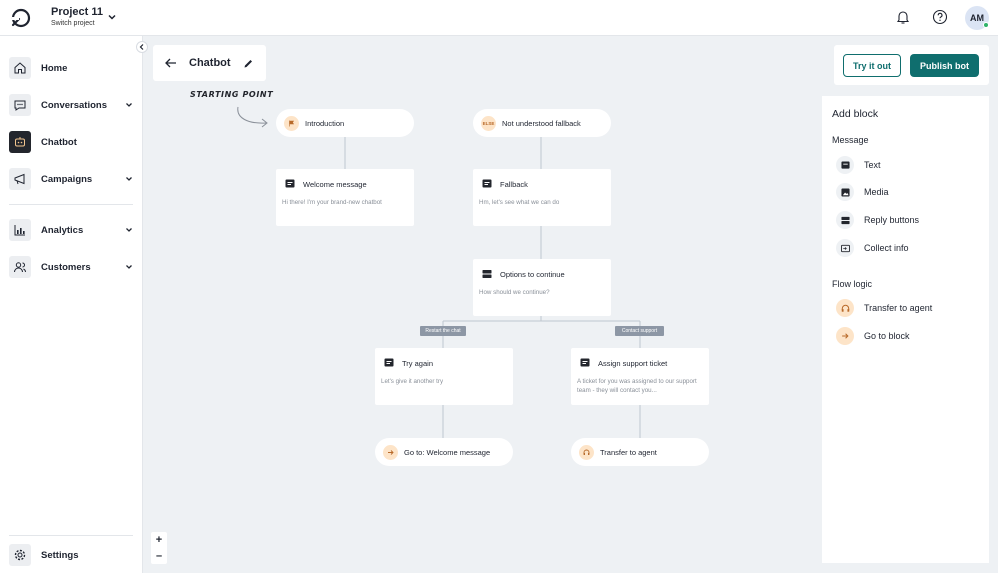  Describe the element at coordinates (542, 197) in the screenshot. I see `fallback-block: Fallback Hm, let's see what we can do` at that location.